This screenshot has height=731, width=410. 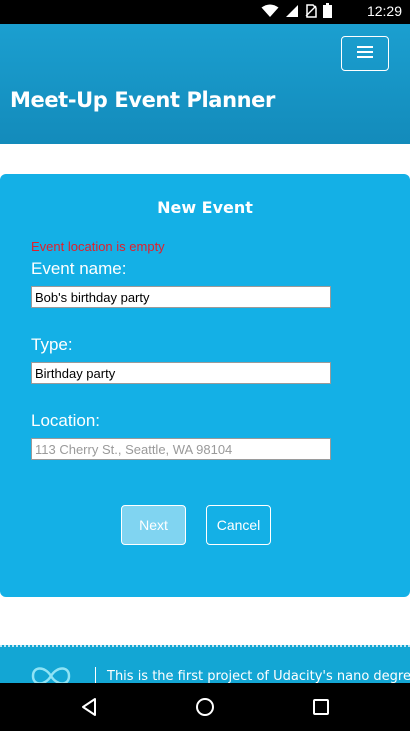 I want to click on cancel-button: Cancel, so click(x=238, y=525).